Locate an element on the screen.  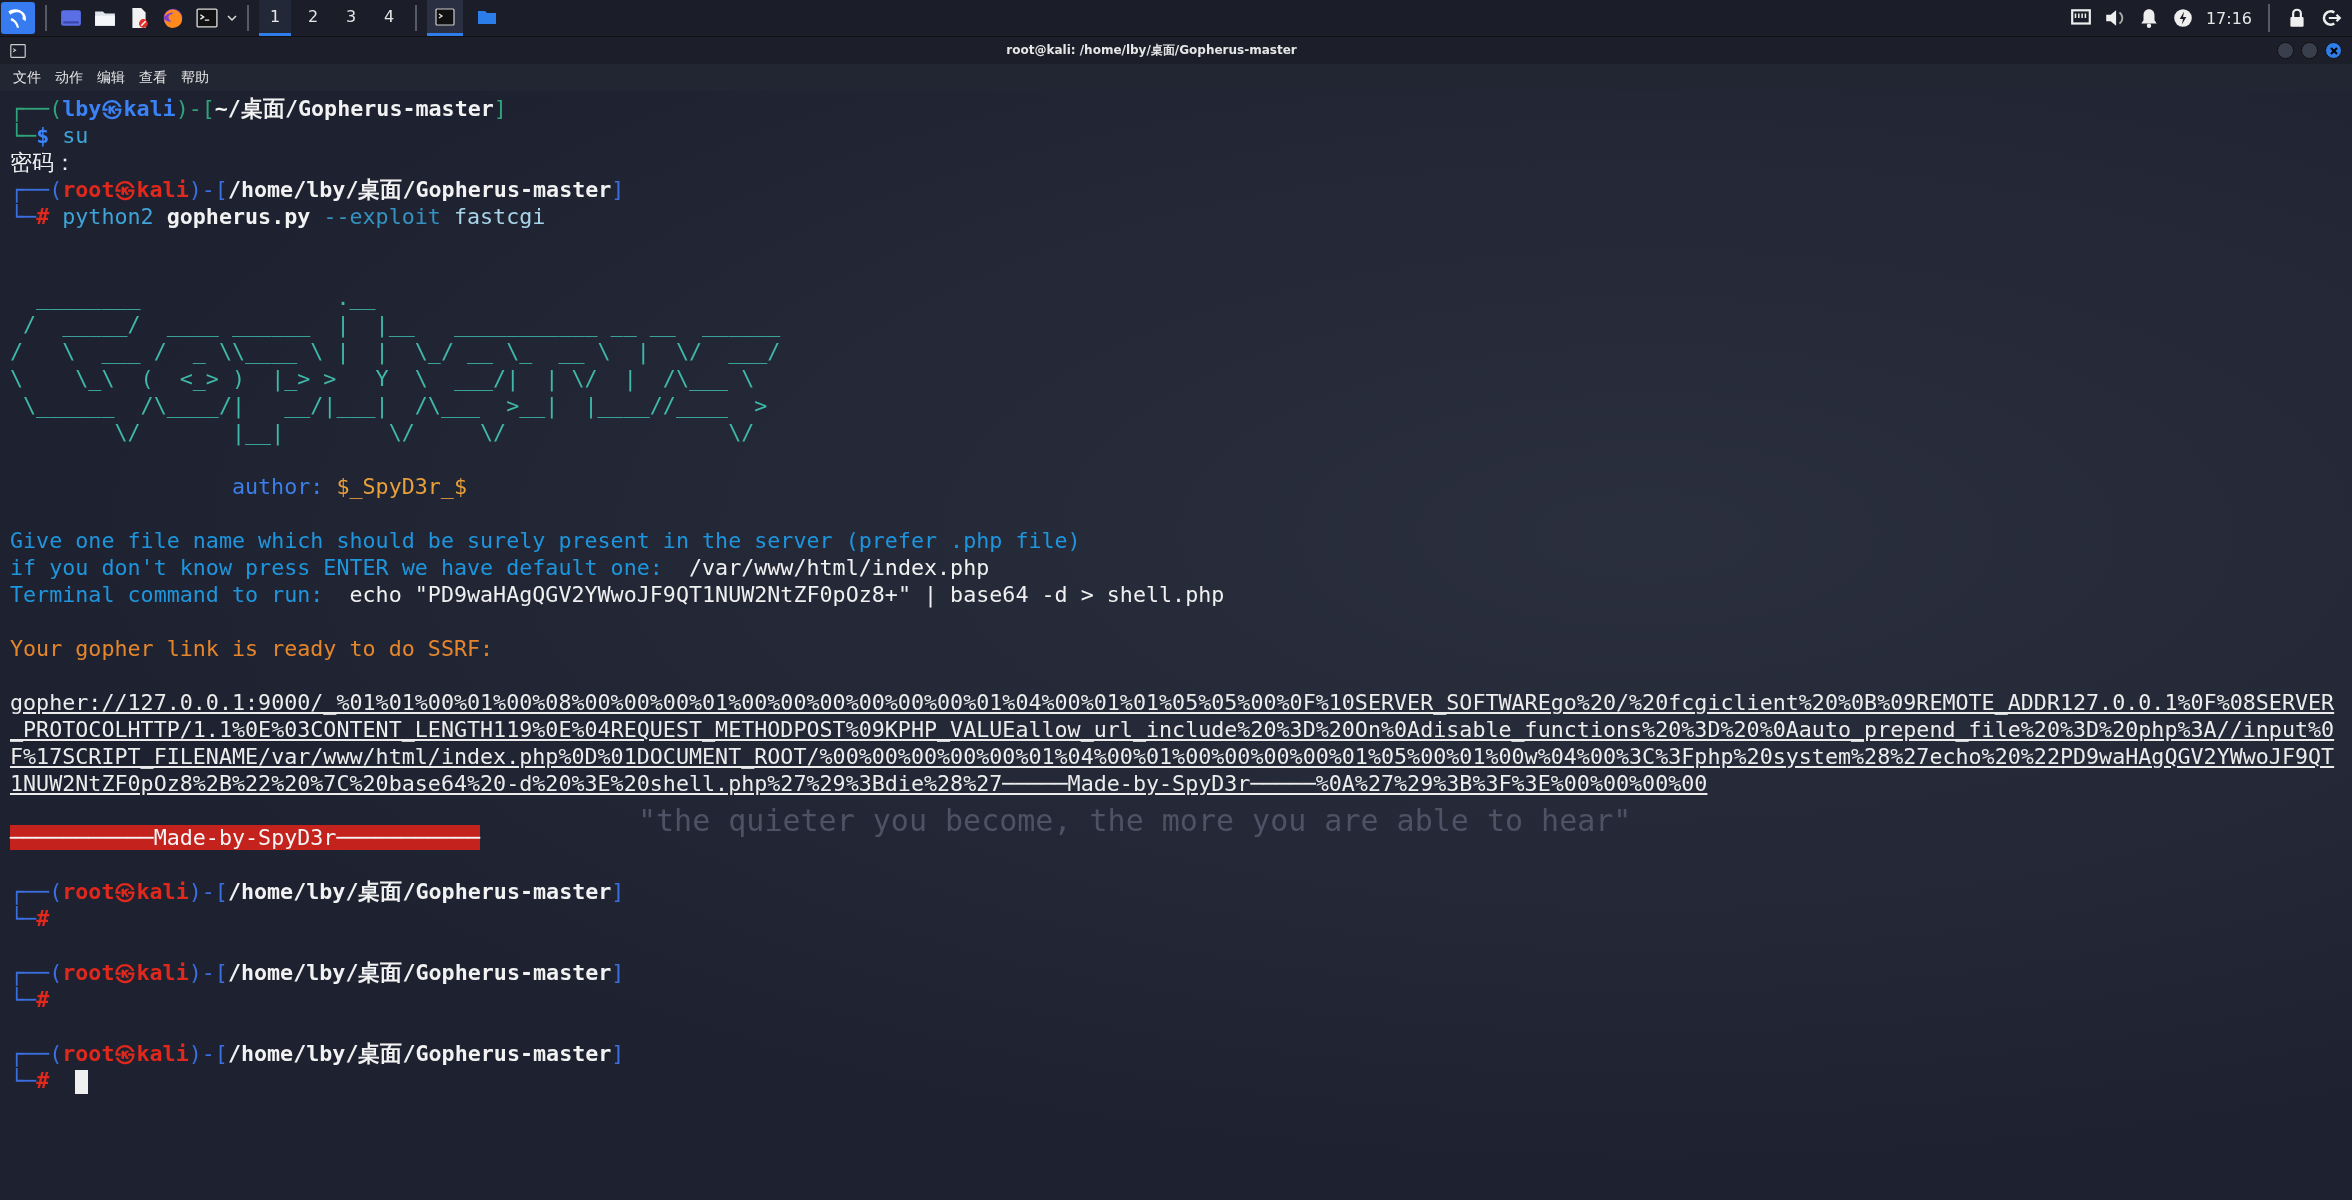
option-text: --exploit is located at coordinates (382, 216).